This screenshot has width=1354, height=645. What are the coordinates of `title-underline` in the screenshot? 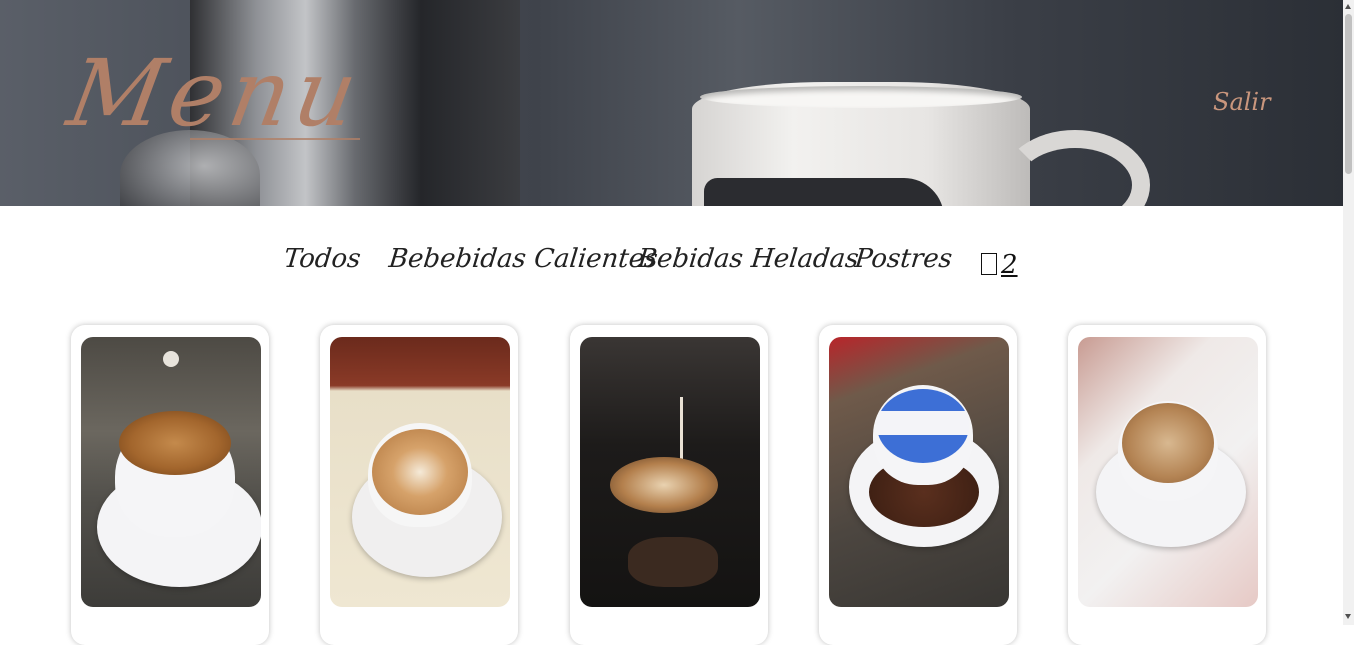 It's located at (275, 139).